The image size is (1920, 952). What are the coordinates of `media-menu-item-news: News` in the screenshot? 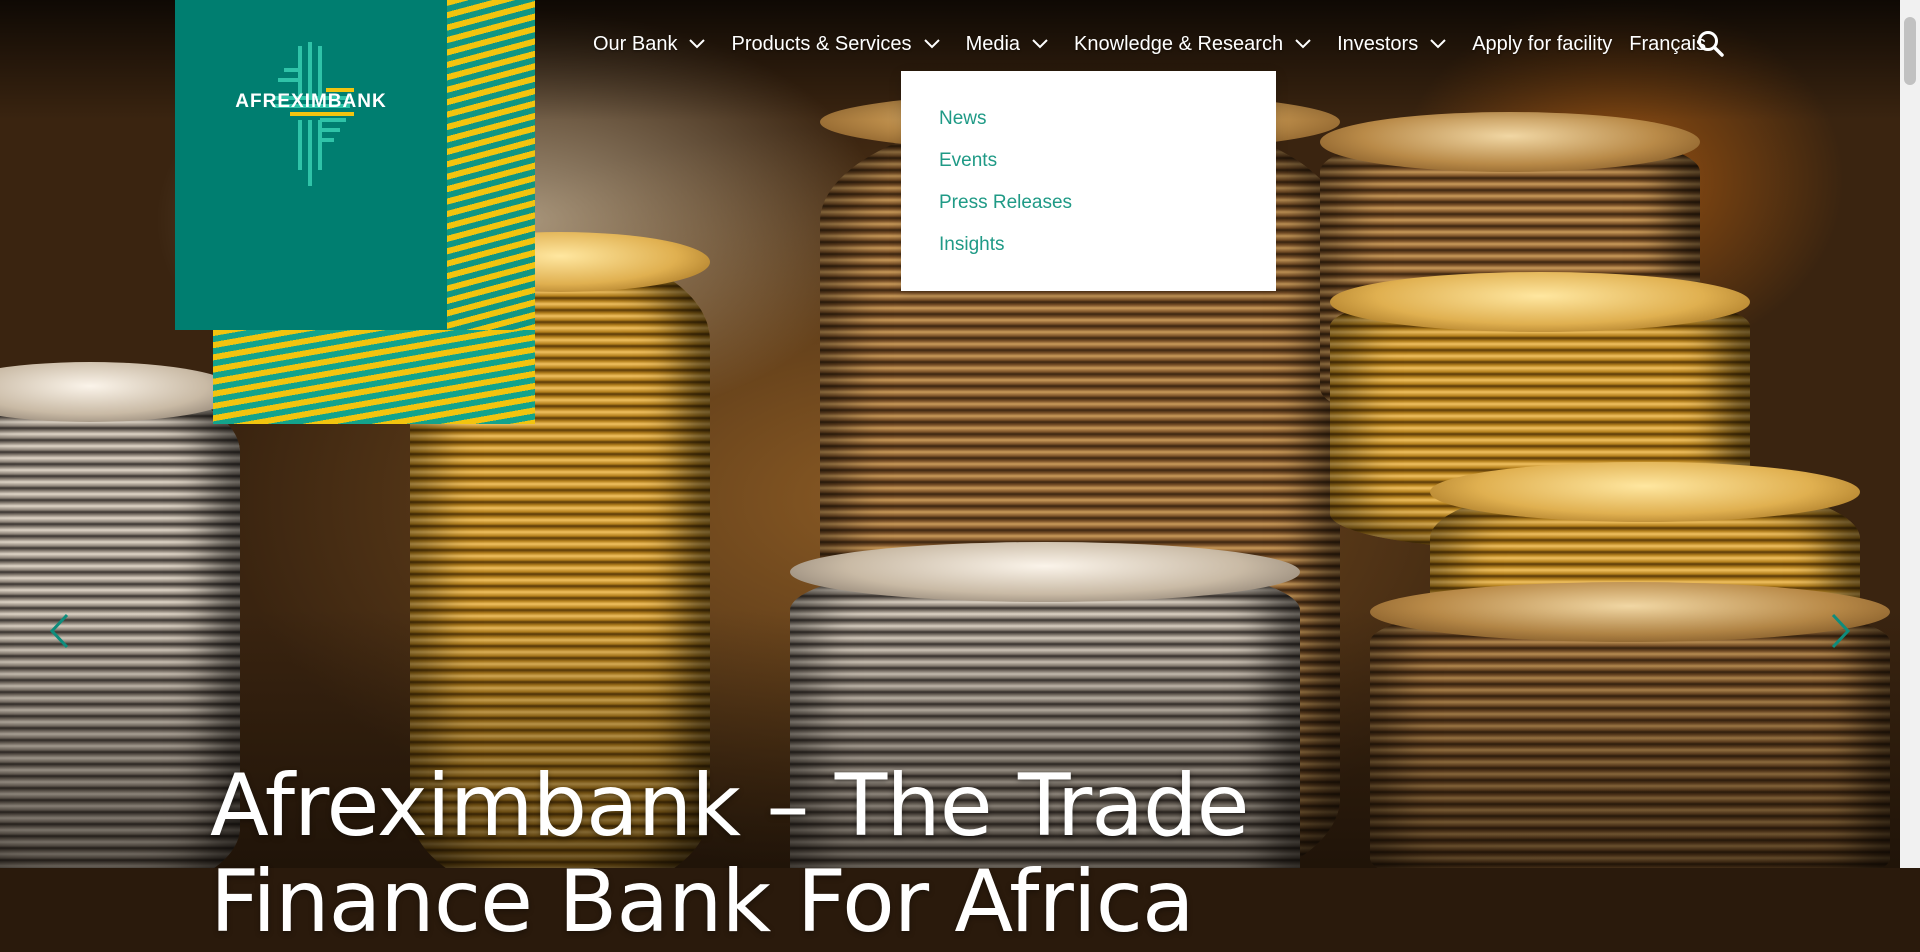 It's located at (1107, 125).